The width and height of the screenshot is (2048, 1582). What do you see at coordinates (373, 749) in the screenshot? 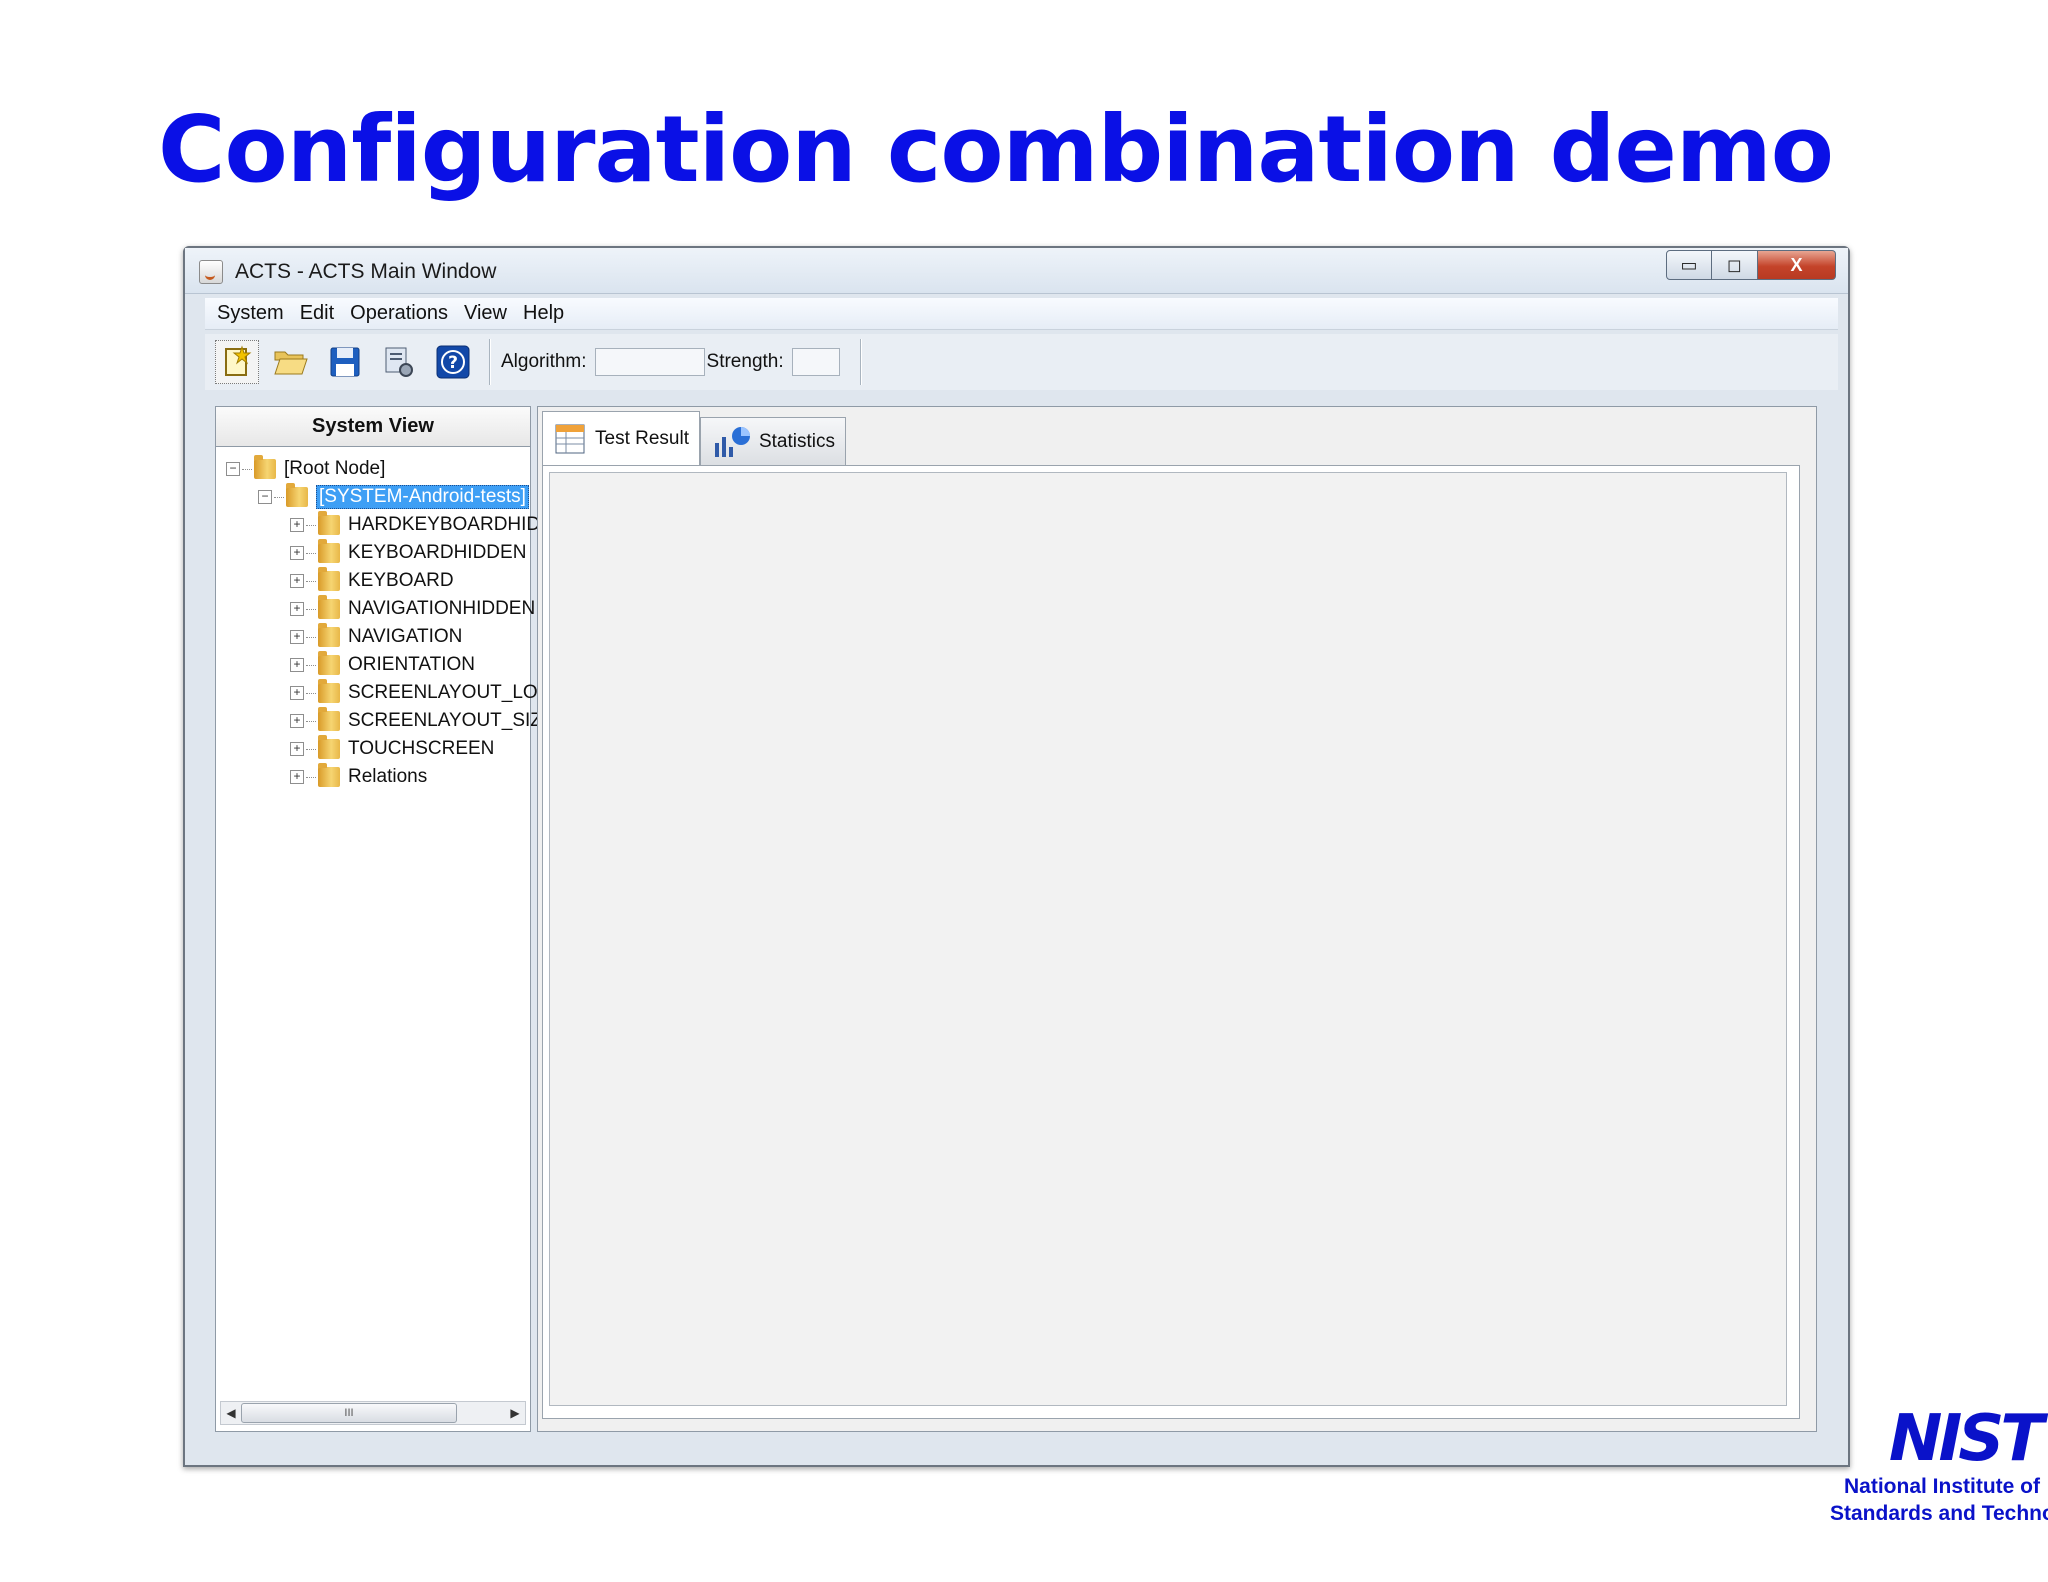
I see `tree-item: + TOUCHSCREEN` at bounding box center [373, 749].